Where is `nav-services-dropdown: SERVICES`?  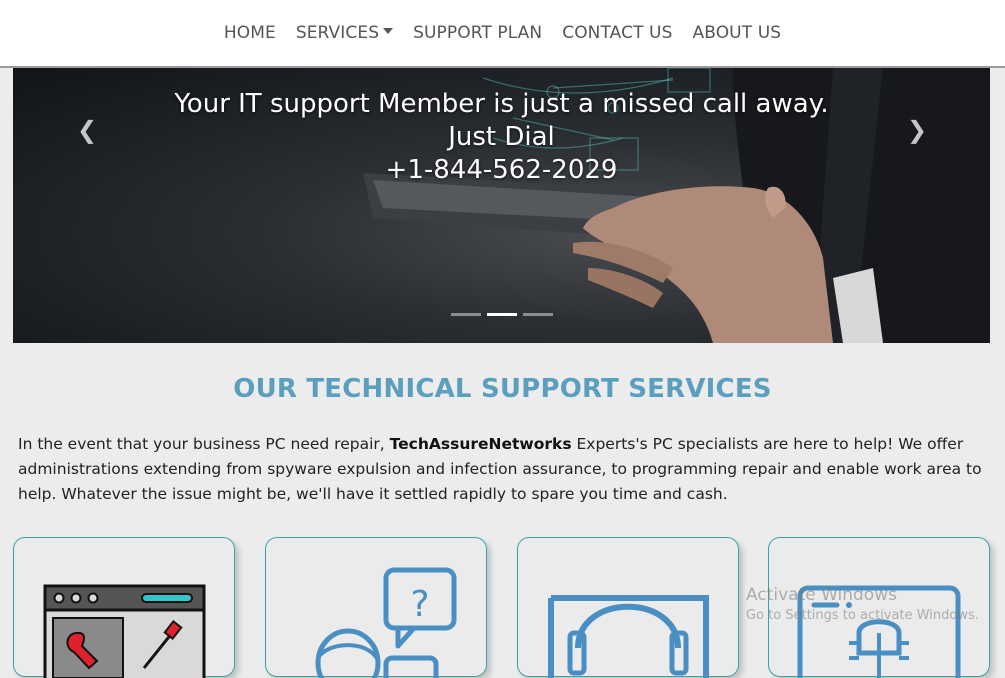
nav-services-dropdown: SERVICES is located at coordinates (344, 33).